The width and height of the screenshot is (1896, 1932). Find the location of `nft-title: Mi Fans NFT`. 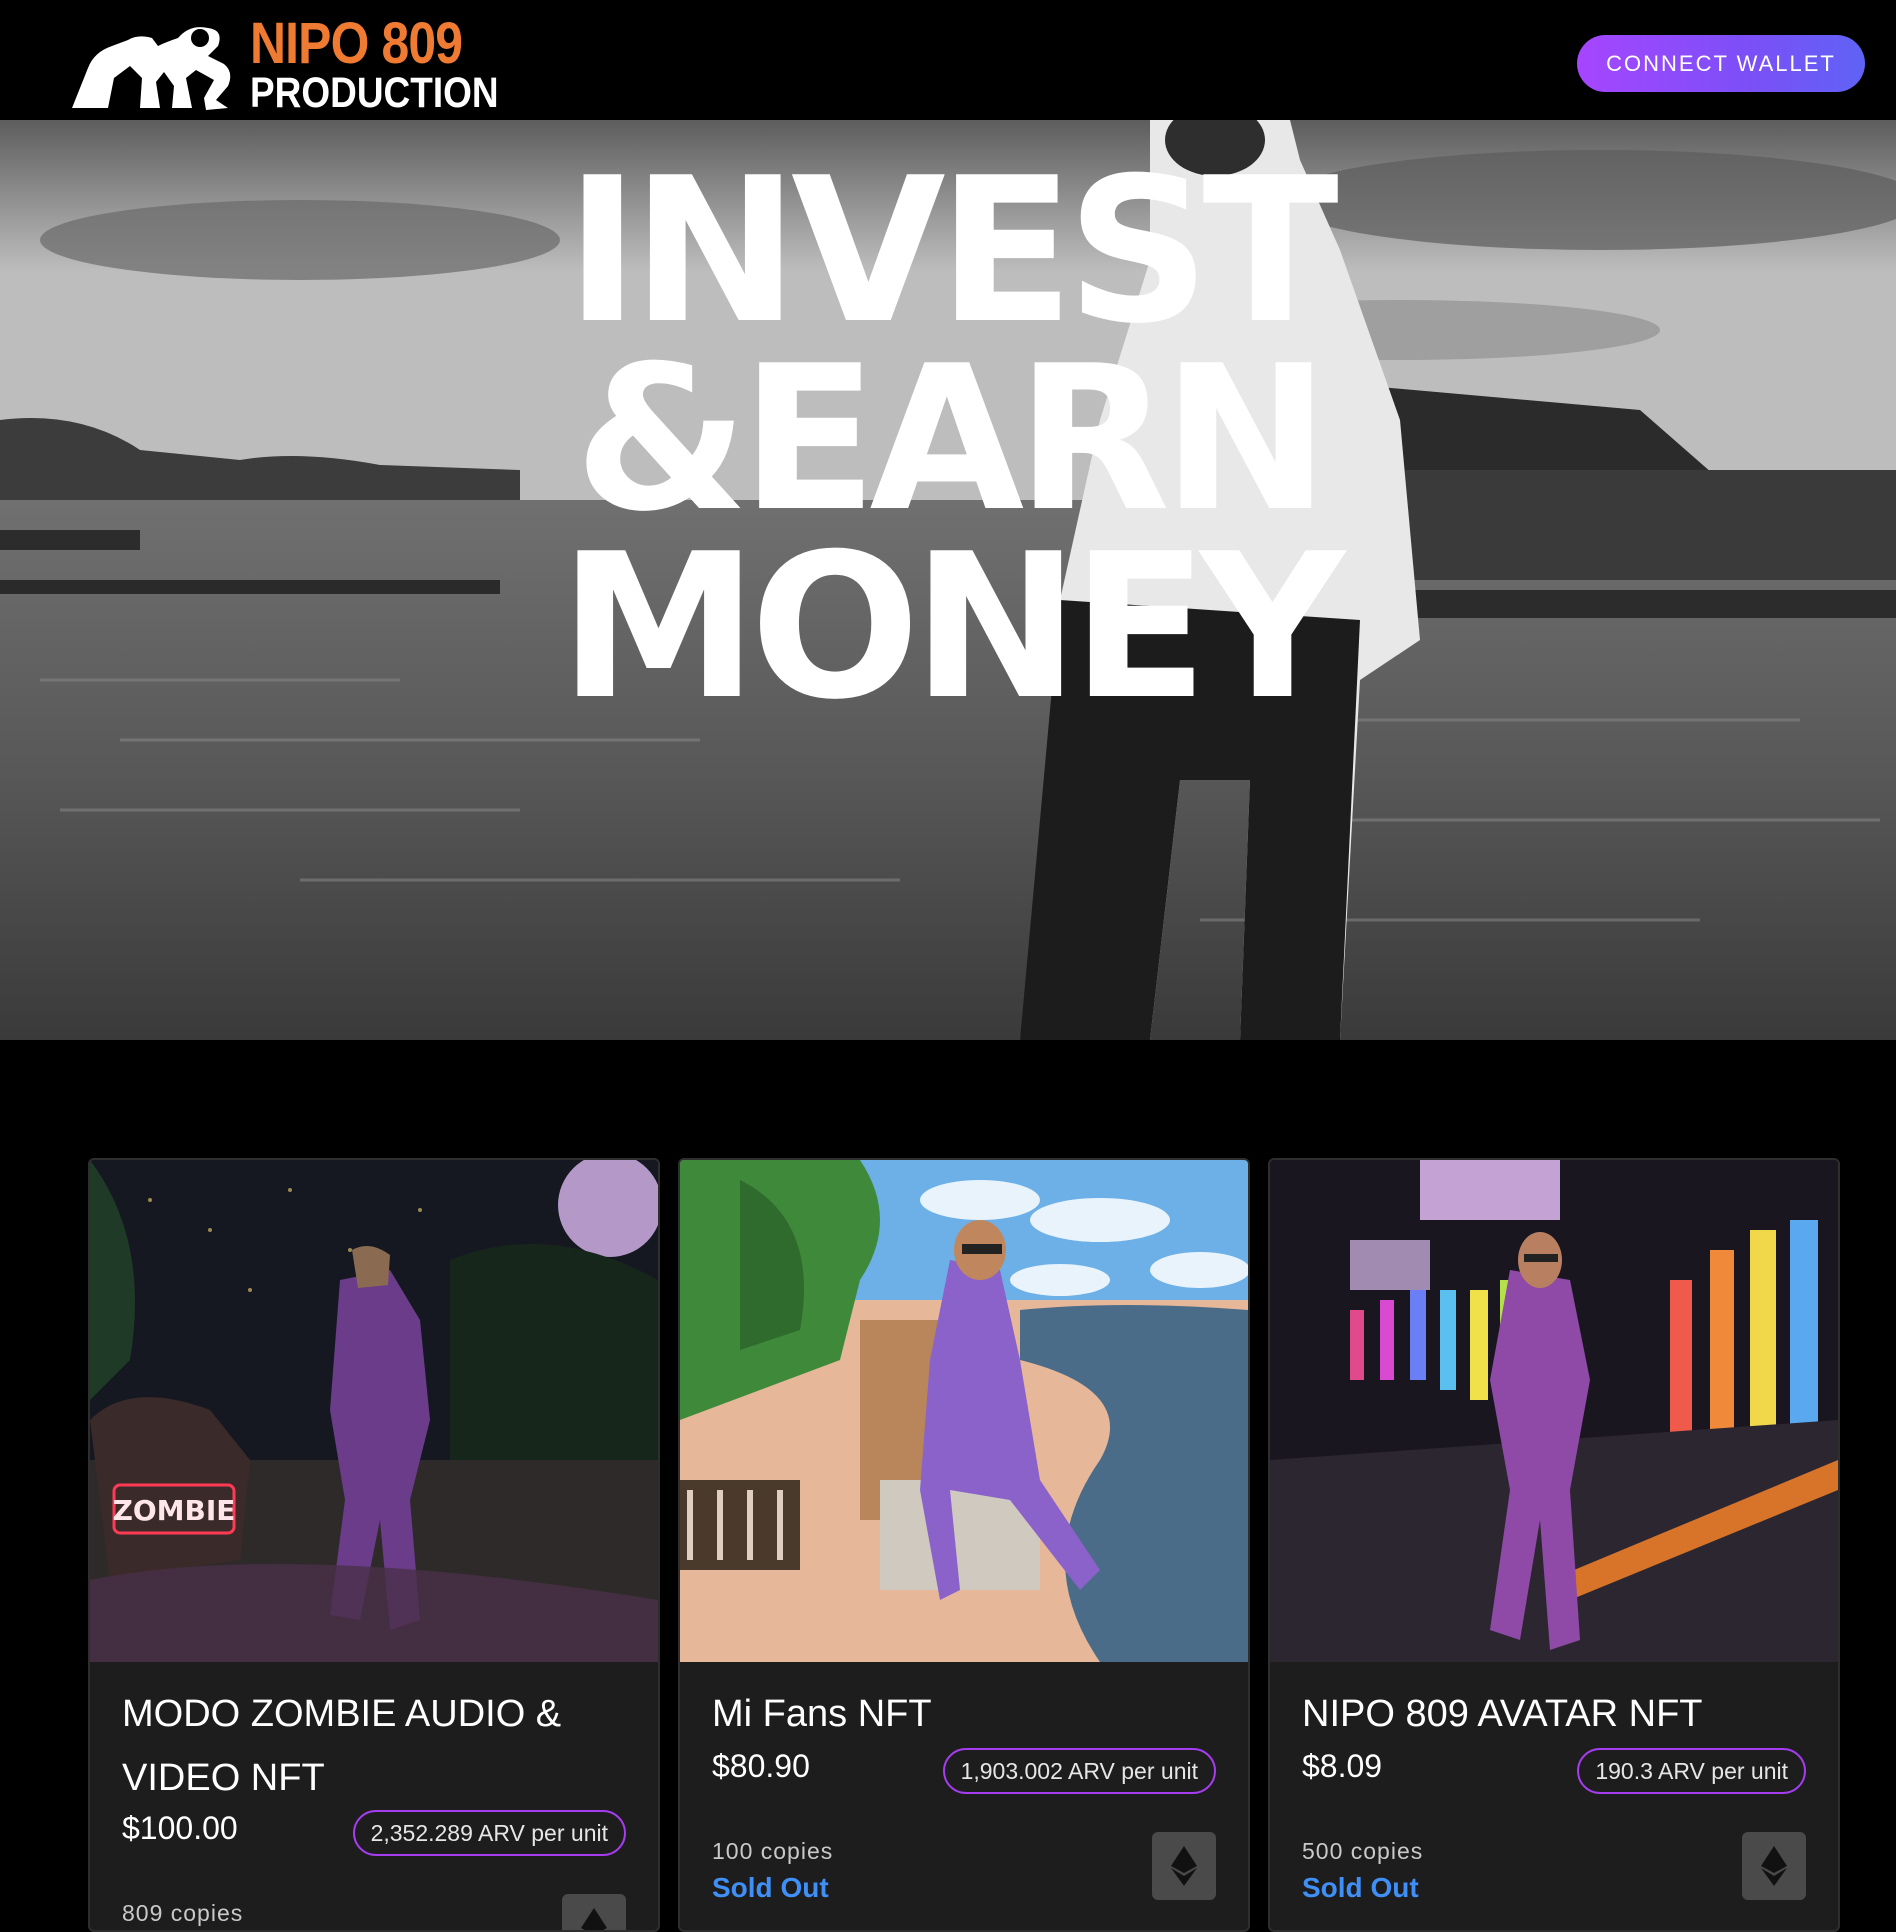

nft-title: Mi Fans NFT is located at coordinates (952, 1714).